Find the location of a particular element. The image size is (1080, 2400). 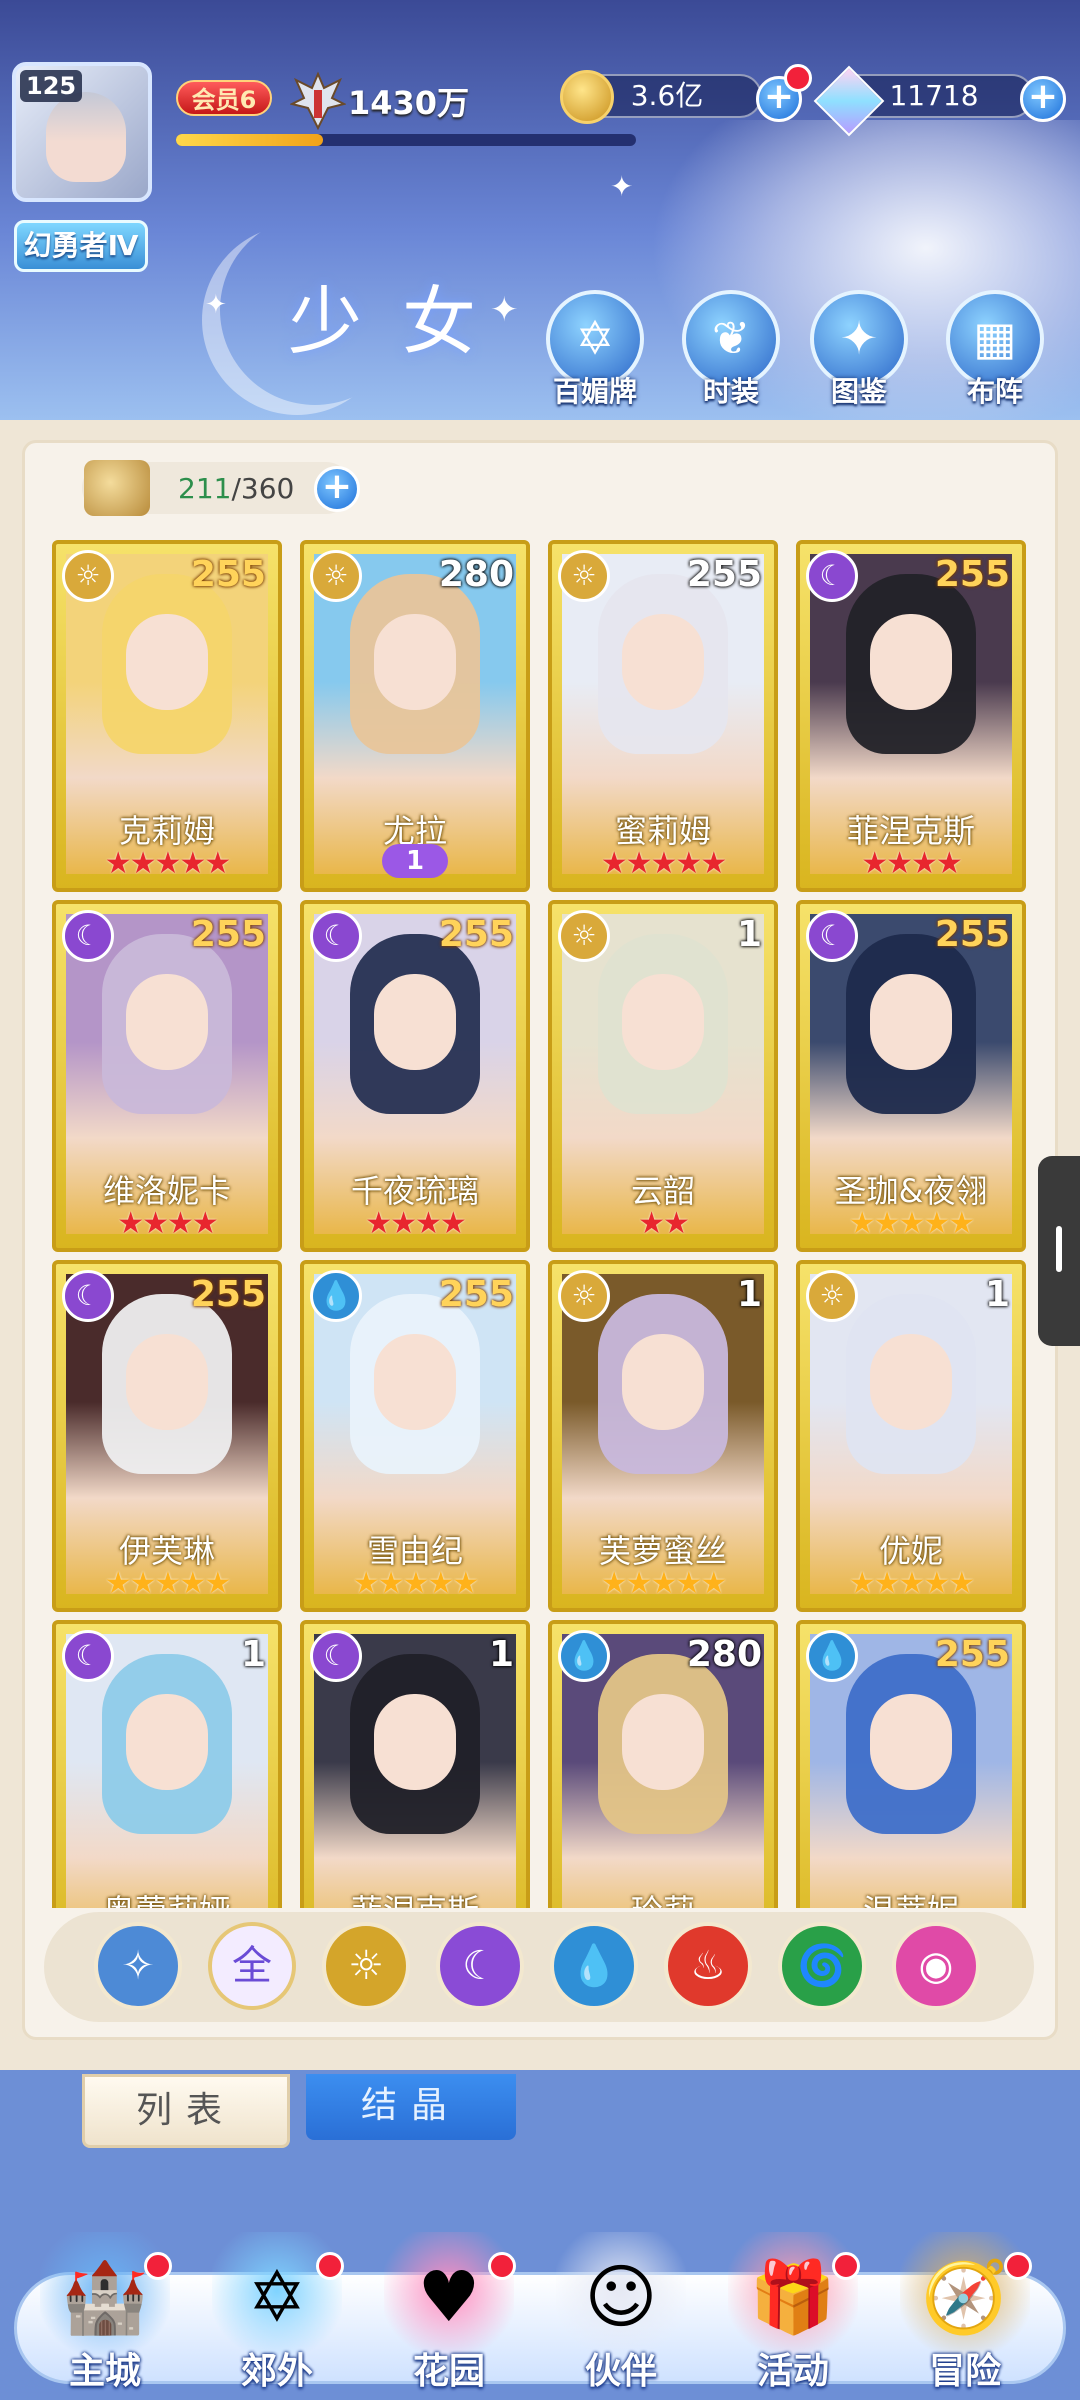

wind-element-icon: 🌀 is located at coordinates (822, 1966).